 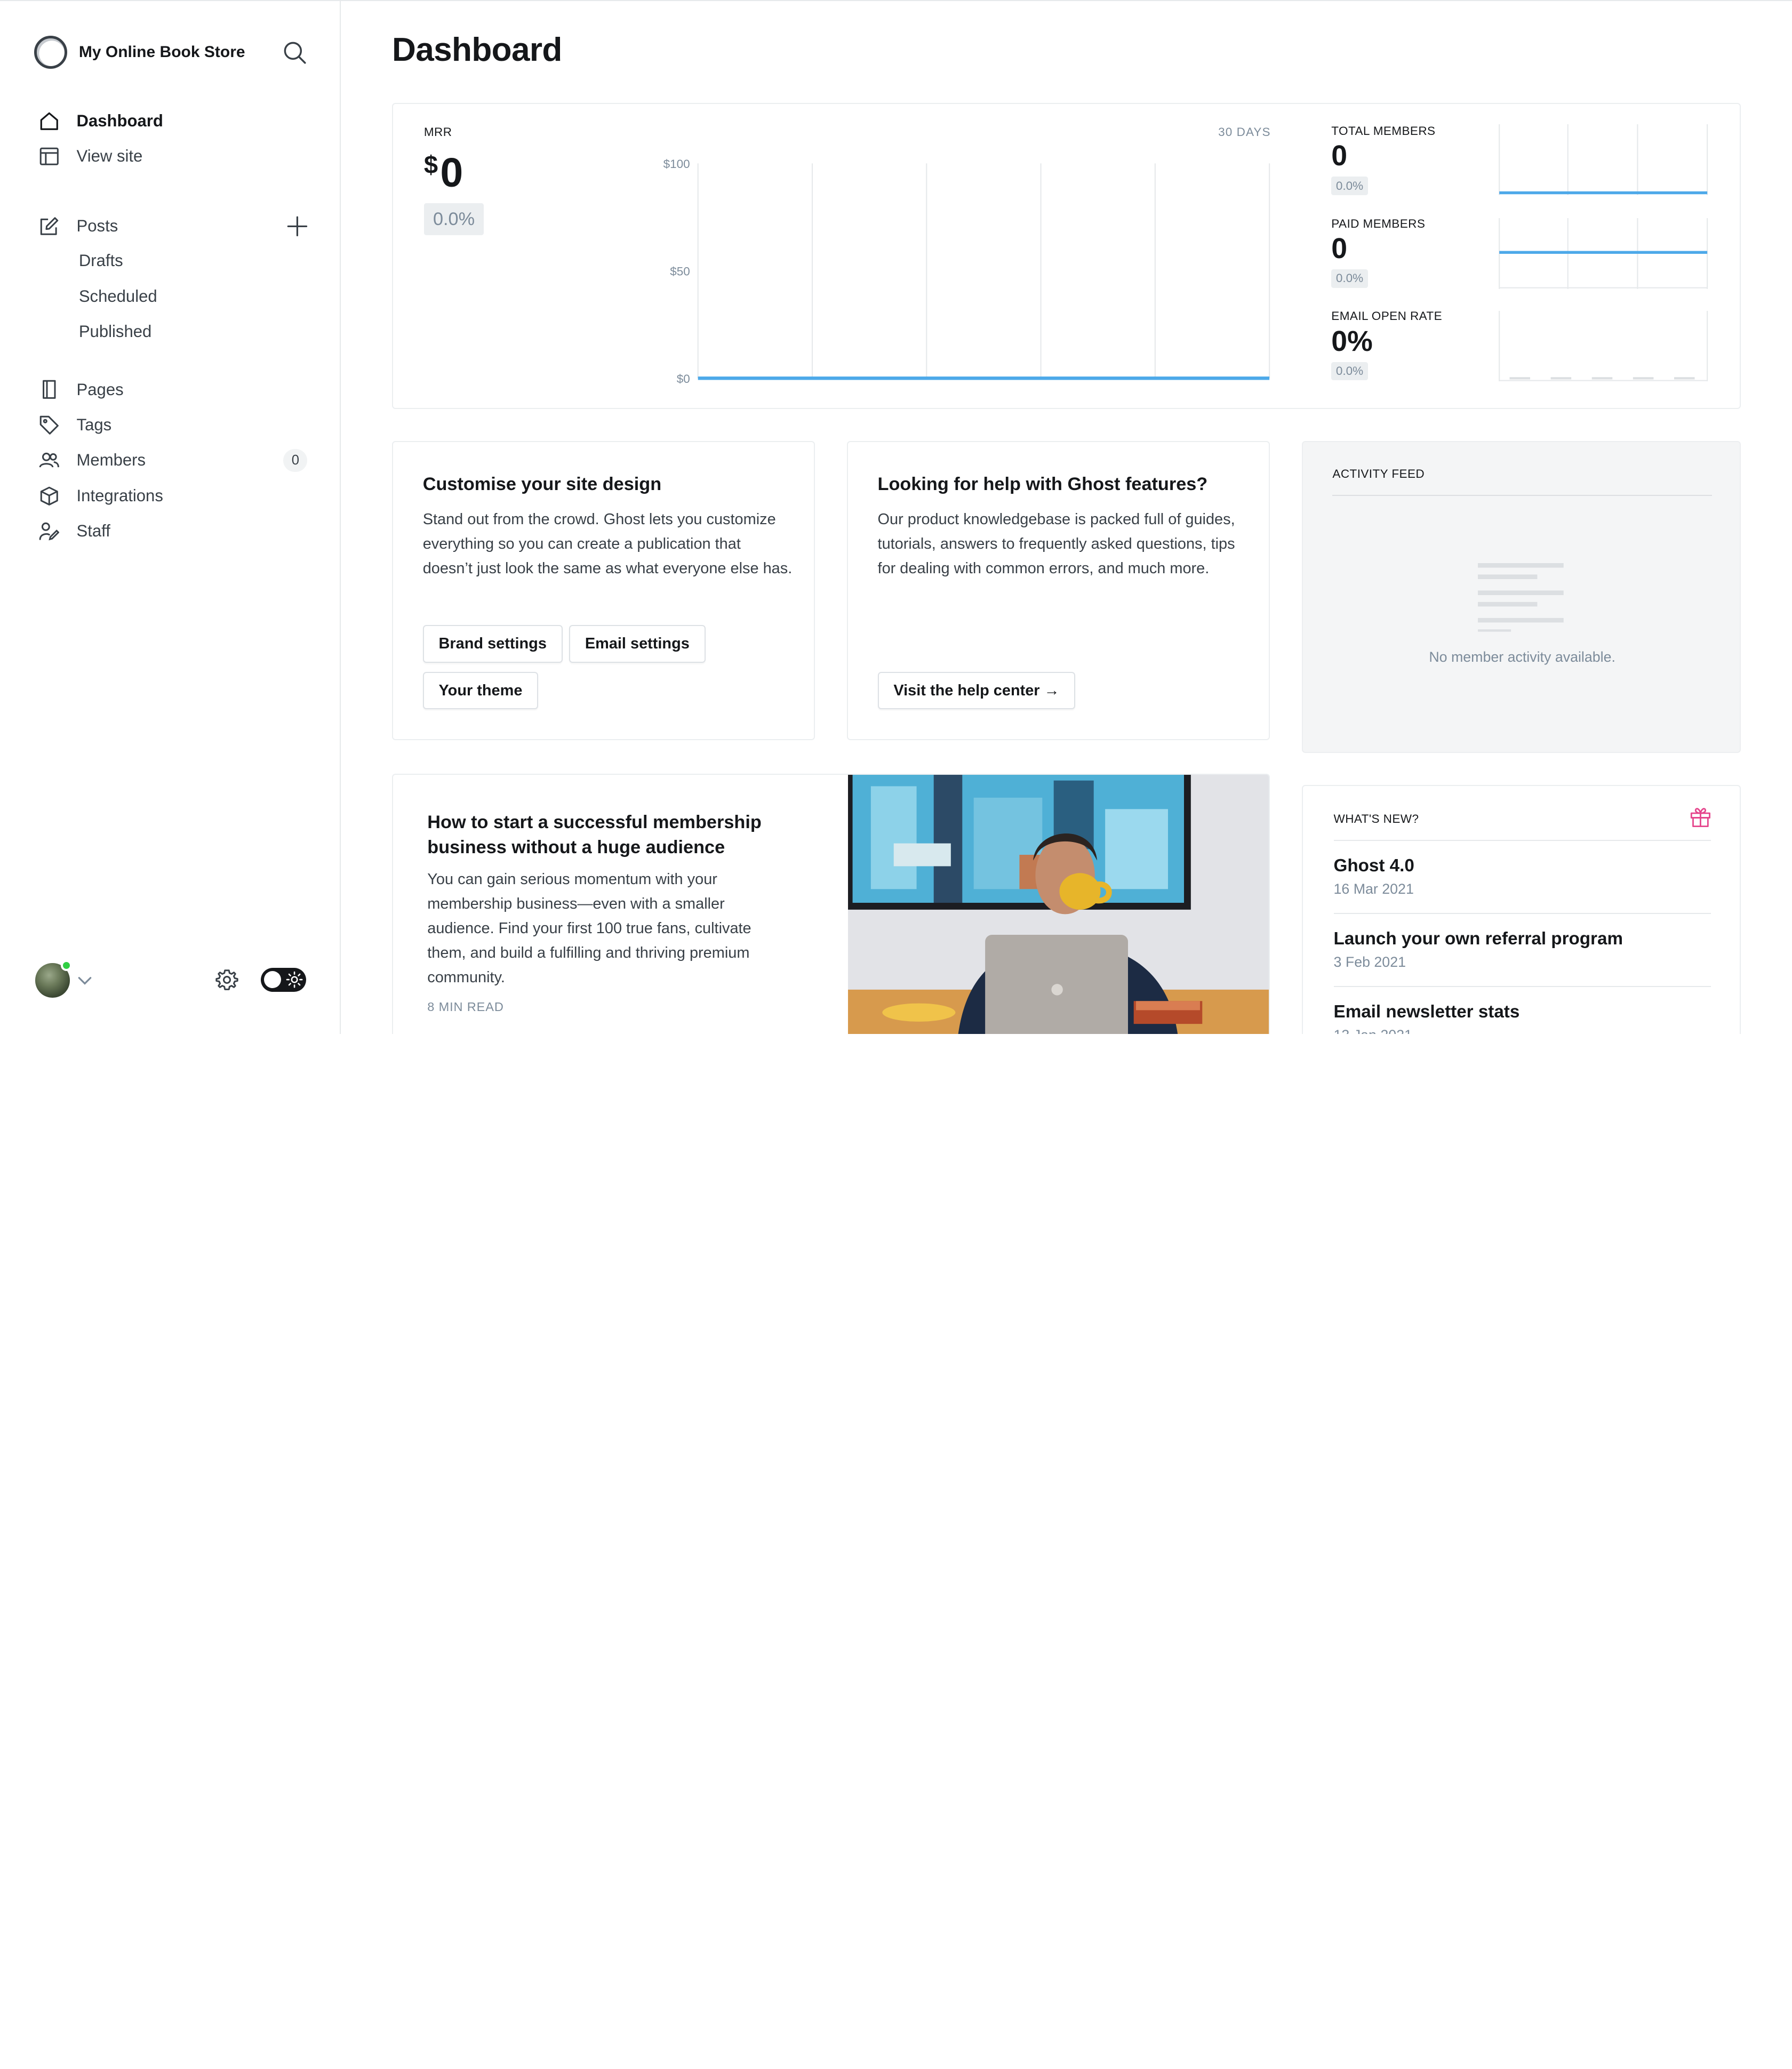 What do you see at coordinates (49, 226) in the screenshot?
I see `edit-icon` at bounding box center [49, 226].